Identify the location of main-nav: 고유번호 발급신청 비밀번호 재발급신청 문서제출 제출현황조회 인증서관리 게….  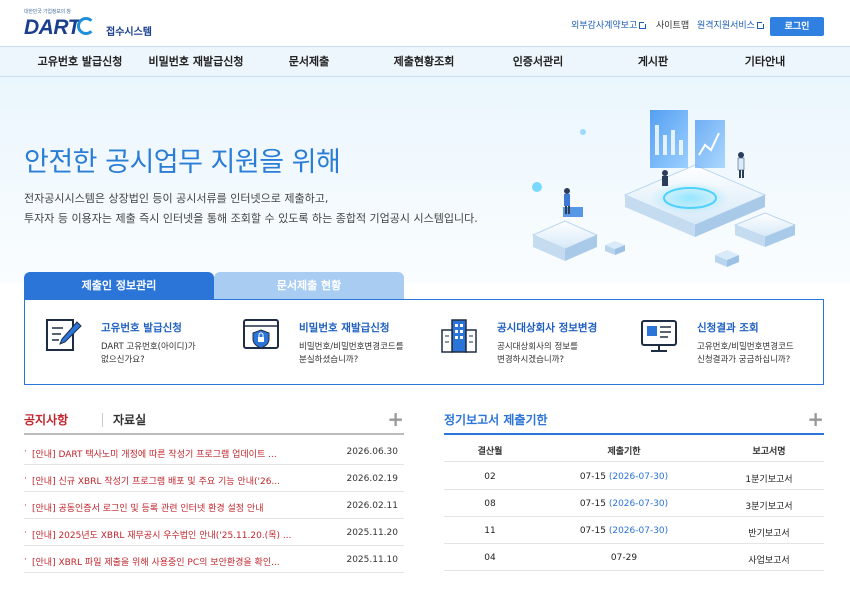
(425, 61).